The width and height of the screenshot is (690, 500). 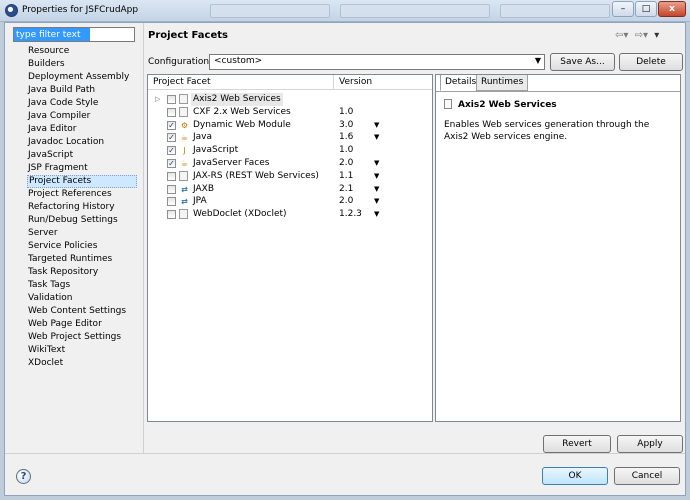 What do you see at coordinates (82, 181) in the screenshot?
I see `sidebar-item-project-facets: Project Facets` at bounding box center [82, 181].